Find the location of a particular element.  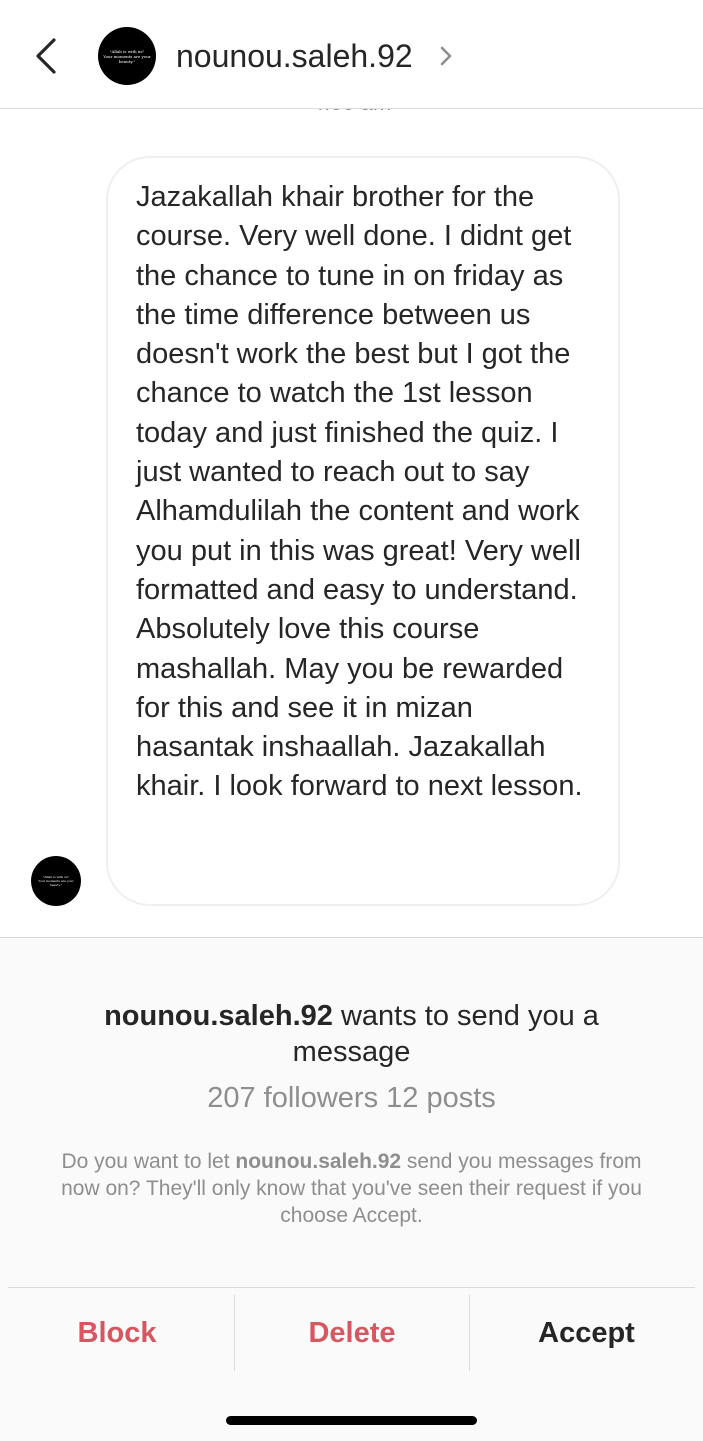

profile-chevron is located at coordinates (446, 56).